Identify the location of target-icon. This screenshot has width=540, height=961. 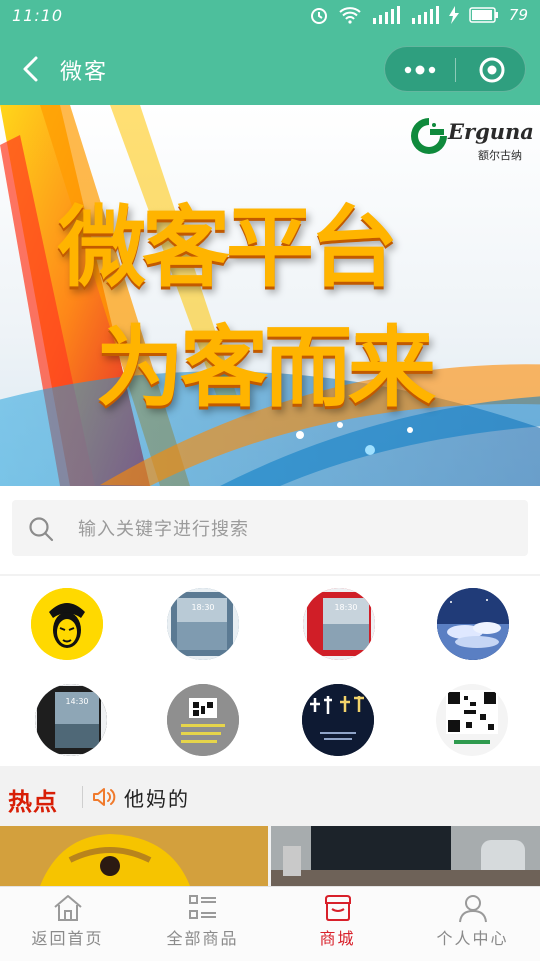
(492, 70).